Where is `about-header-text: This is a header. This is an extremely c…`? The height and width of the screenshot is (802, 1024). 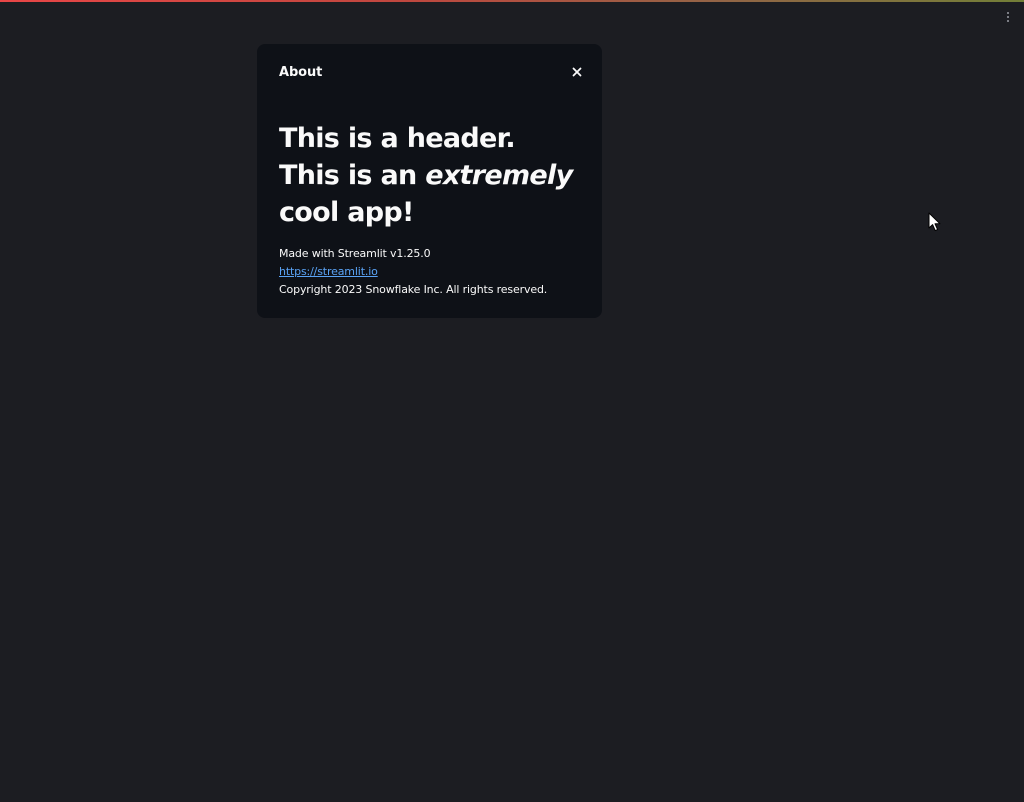 about-header-text: This is a header. This is an extremely c… is located at coordinates (429, 175).